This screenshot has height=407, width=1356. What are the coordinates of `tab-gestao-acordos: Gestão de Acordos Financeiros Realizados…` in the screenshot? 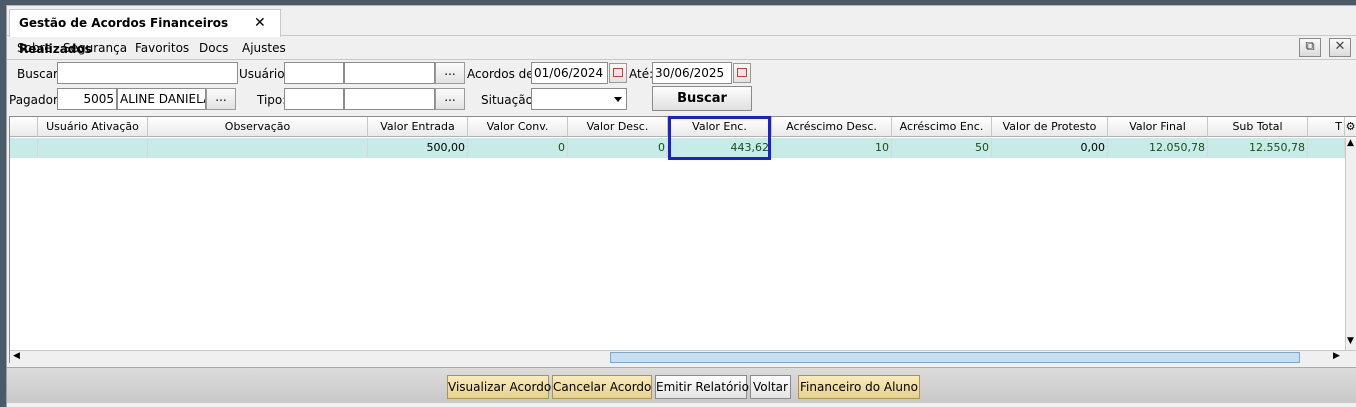 It's located at (145, 32).